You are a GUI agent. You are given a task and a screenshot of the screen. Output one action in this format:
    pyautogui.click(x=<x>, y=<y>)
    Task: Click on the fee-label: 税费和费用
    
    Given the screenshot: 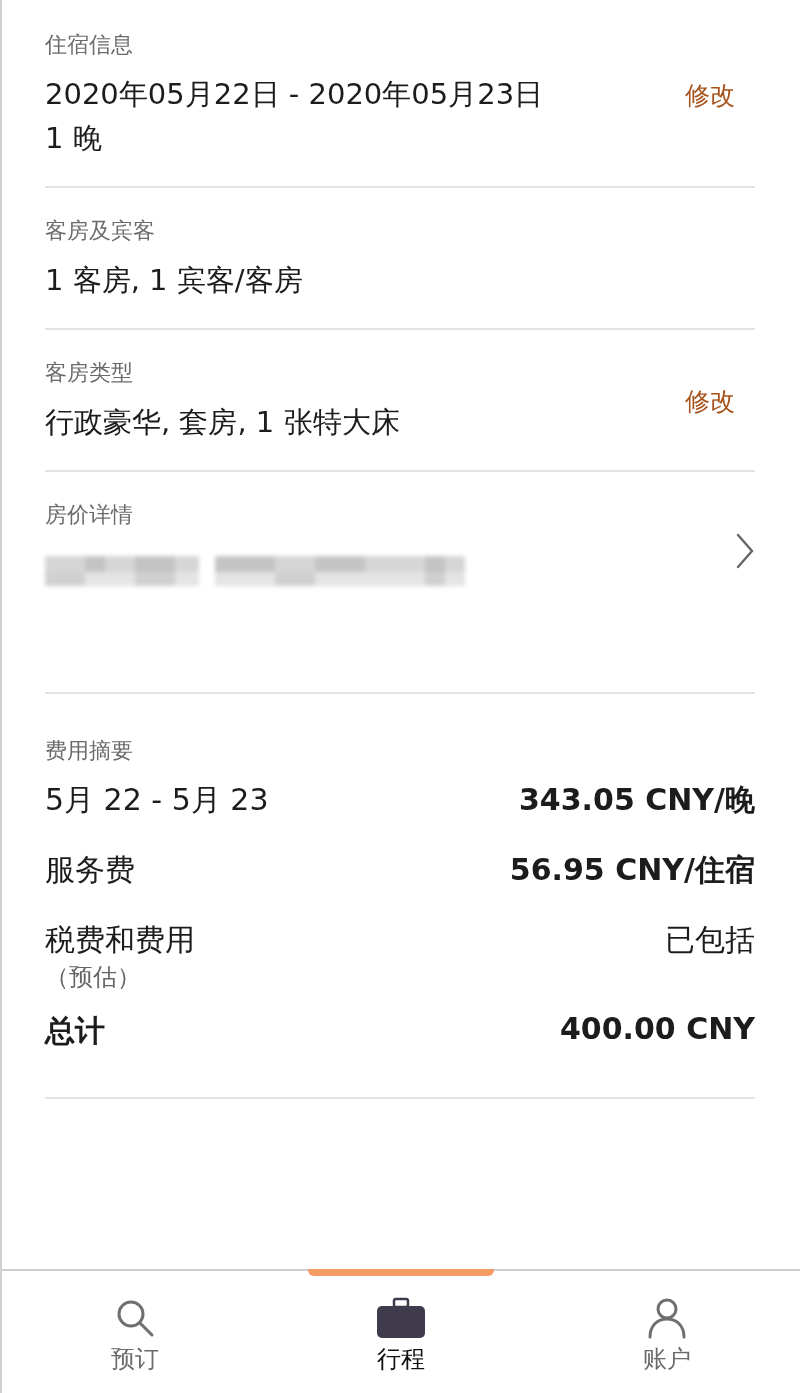 What is the action you would take?
    pyautogui.click(x=120, y=940)
    